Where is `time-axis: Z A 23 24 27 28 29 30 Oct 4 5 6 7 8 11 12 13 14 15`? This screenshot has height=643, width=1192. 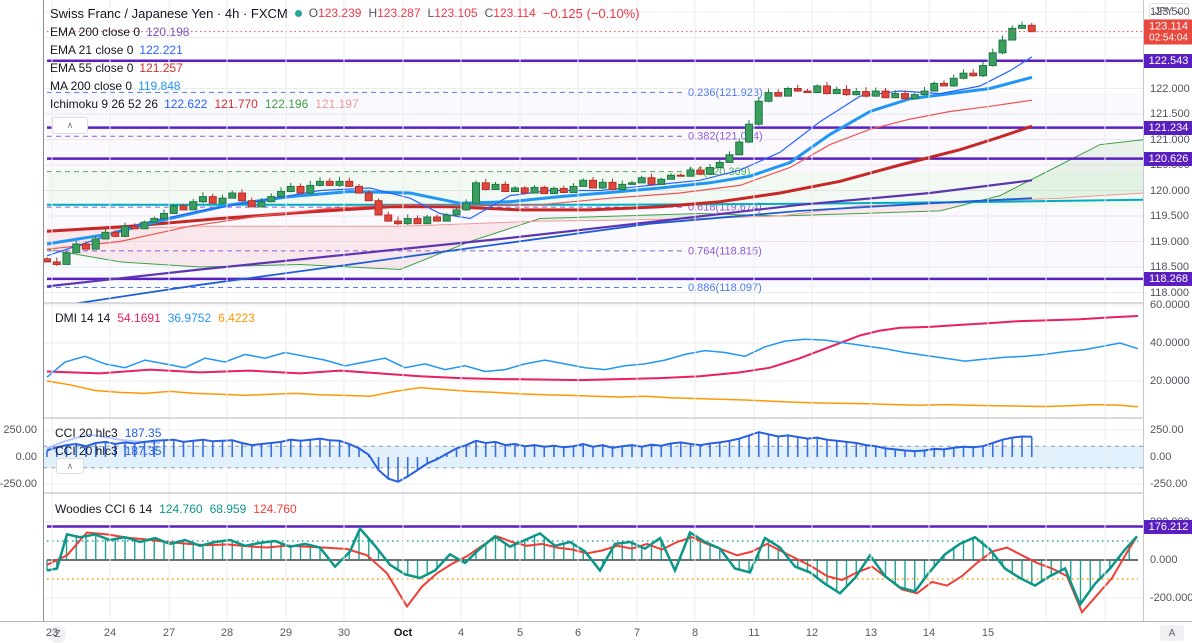
time-axis: Z A 23 24 27 28 29 30 Oct 4 5 6 7 8 11 12 13 14 15 is located at coordinates (596, 632).